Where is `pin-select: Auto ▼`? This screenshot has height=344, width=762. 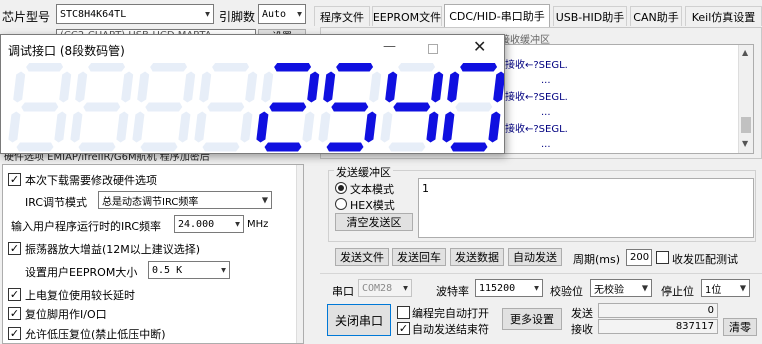
pin-select: Auto ▼ is located at coordinates (282, 14).